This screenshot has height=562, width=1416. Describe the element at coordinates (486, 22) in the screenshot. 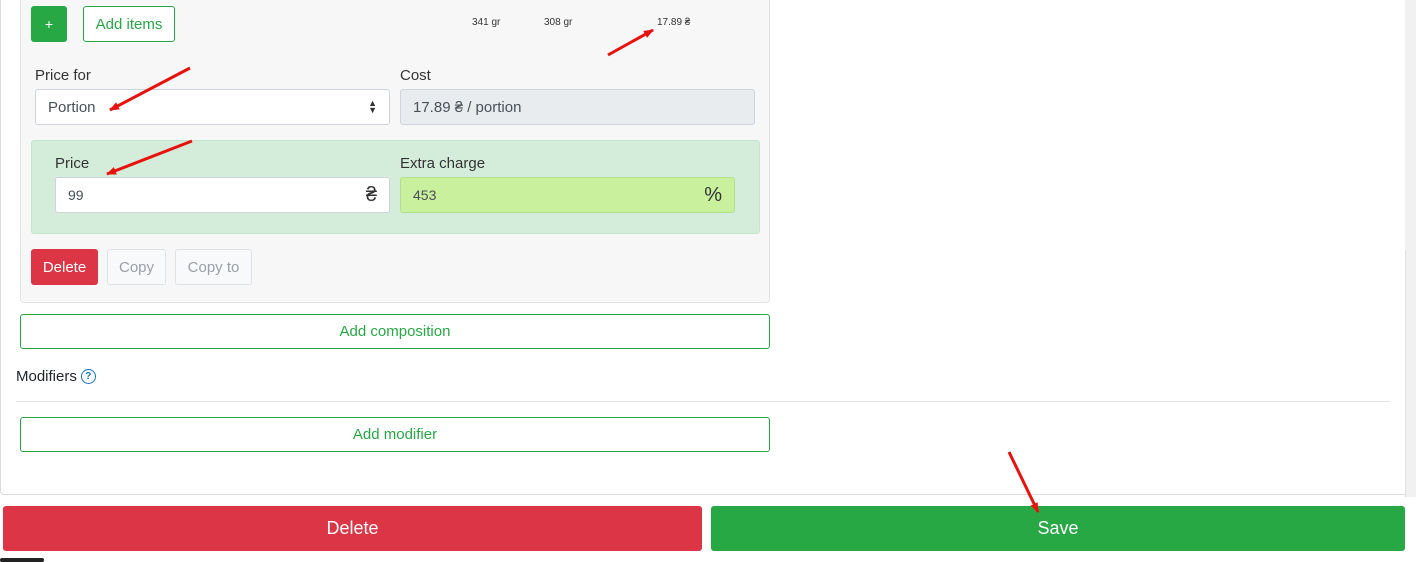

I see `gross-weight-value: 341 gr` at that location.